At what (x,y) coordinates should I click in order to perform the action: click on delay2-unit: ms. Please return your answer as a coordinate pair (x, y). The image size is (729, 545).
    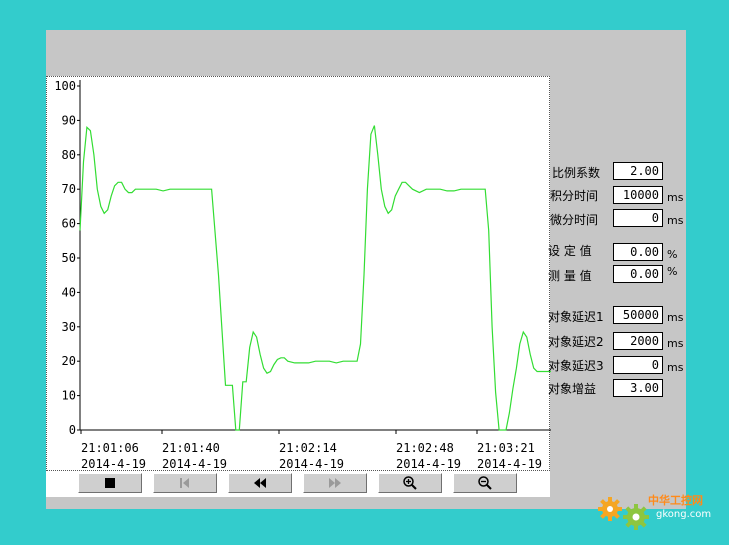
    Looking at the image, I should click on (675, 343).